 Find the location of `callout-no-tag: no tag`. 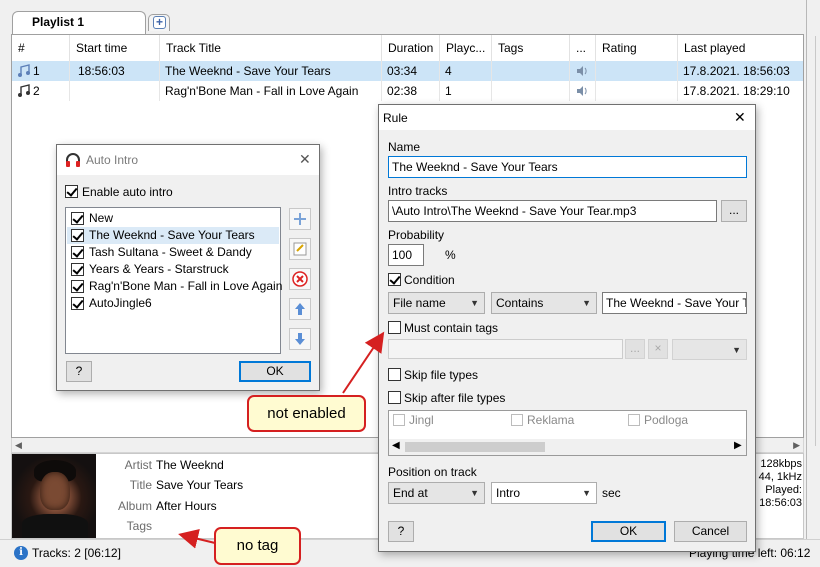

callout-no-tag: no tag is located at coordinates (257, 546).